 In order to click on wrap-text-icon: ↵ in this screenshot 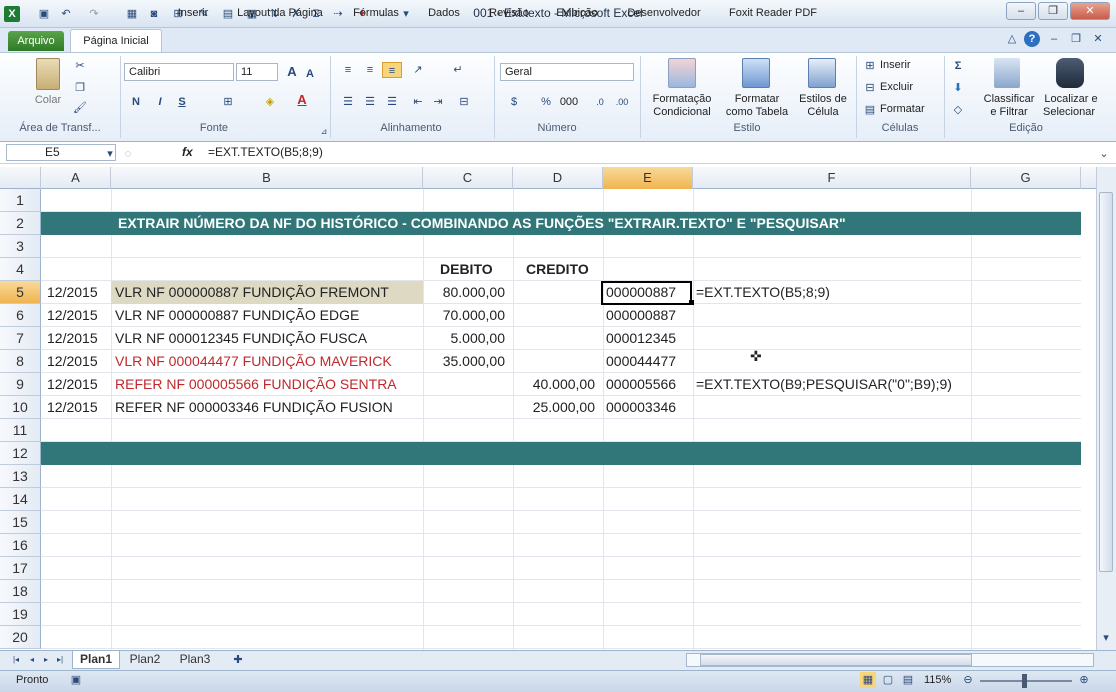, I will do `click(458, 70)`.